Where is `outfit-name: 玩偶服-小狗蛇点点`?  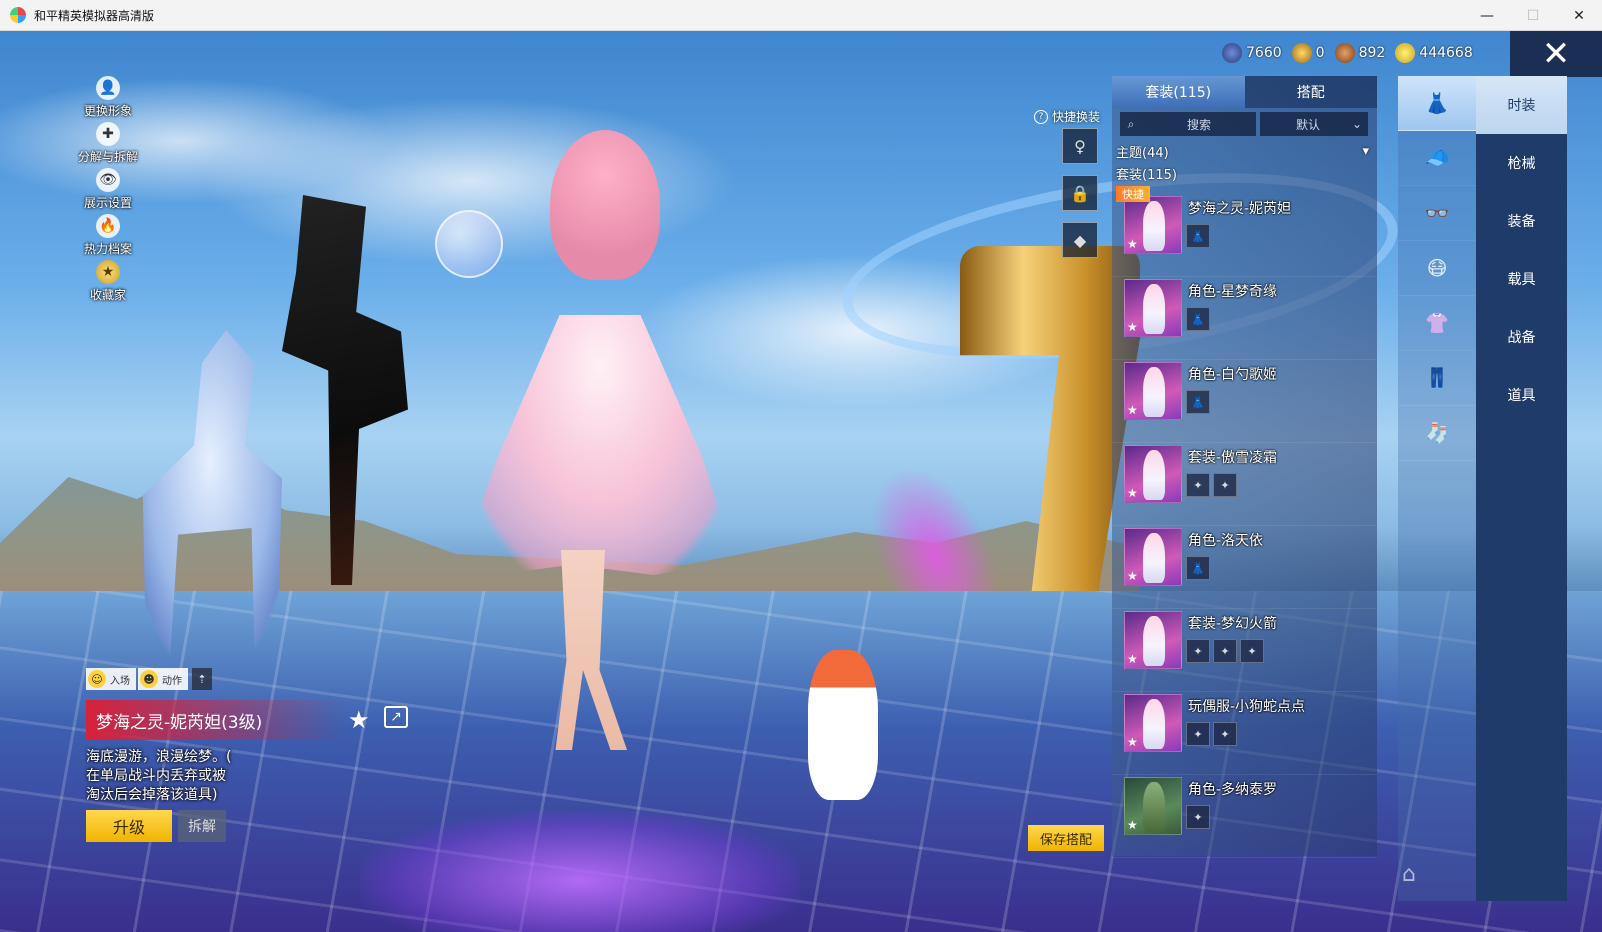
outfit-name: 玩偶服-小狗蛇点点 is located at coordinates (1247, 707).